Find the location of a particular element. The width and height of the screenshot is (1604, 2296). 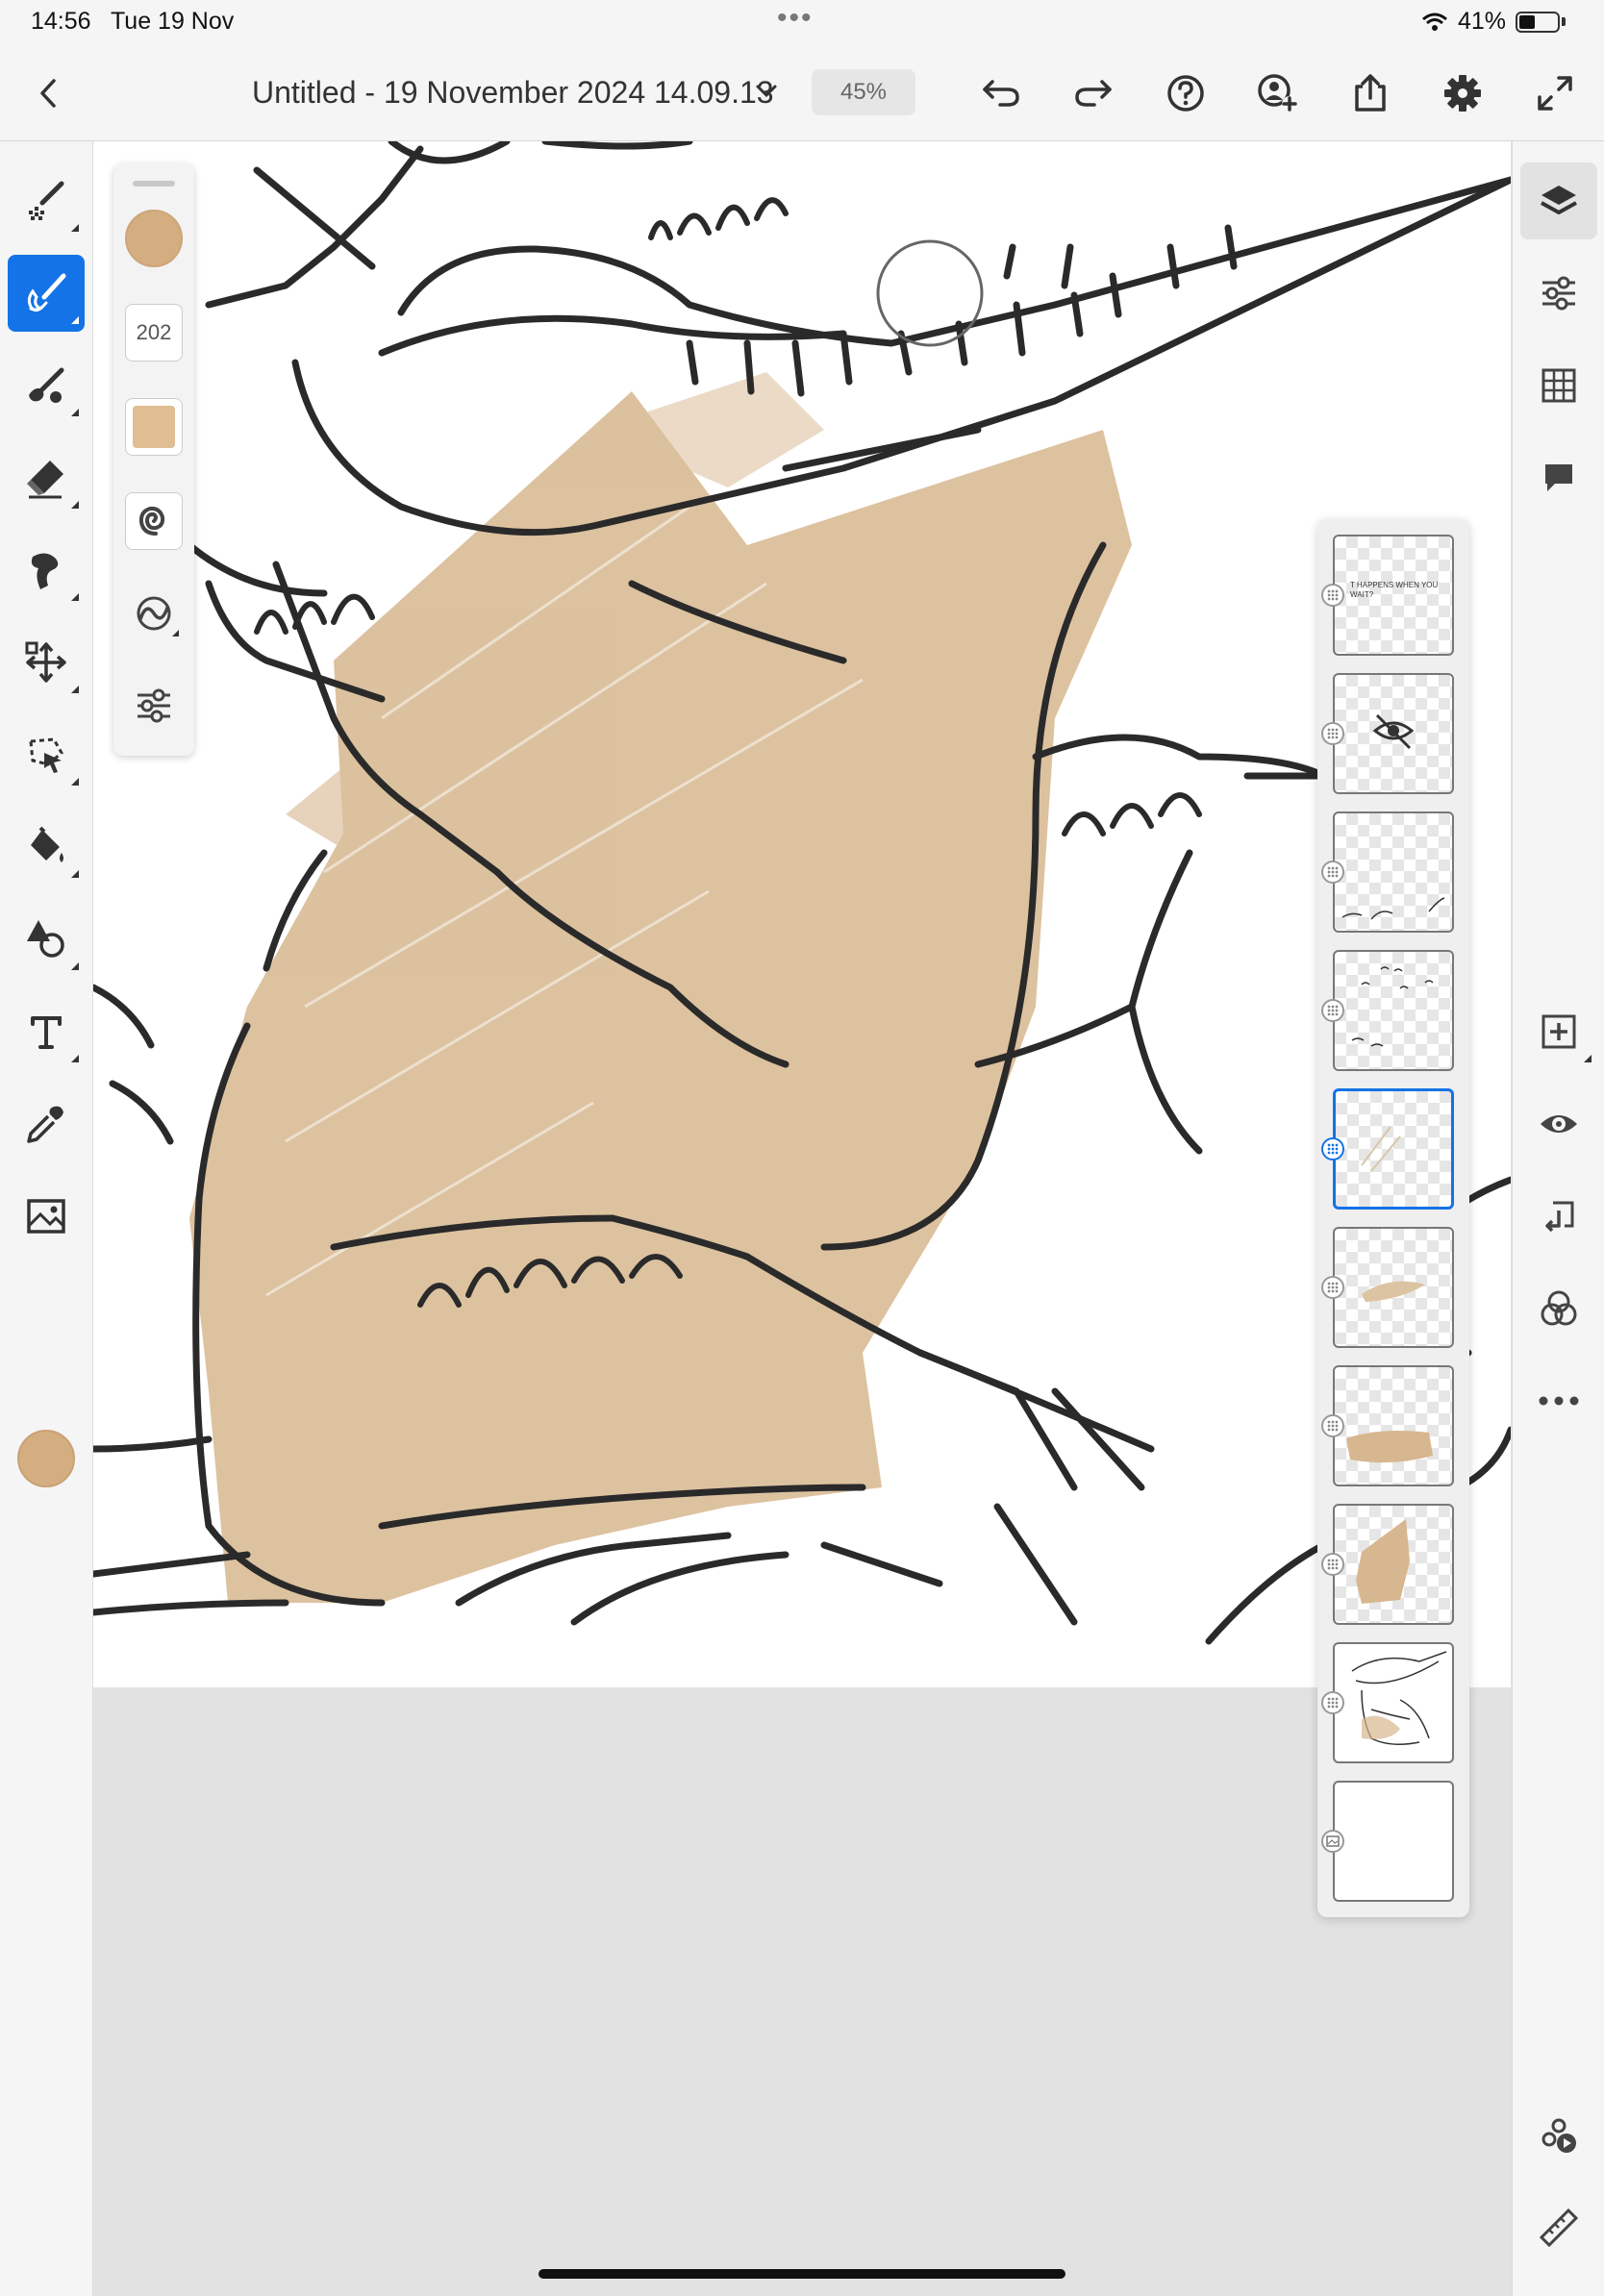

transform-tool is located at coordinates (46, 662).